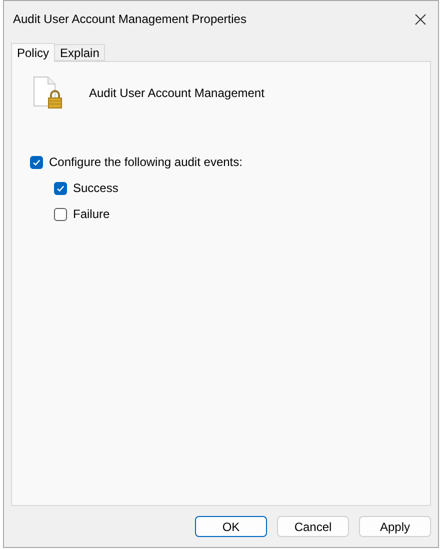 This screenshot has width=441, height=550. I want to click on policy-name: Audit User Account Management, so click(176, 93).